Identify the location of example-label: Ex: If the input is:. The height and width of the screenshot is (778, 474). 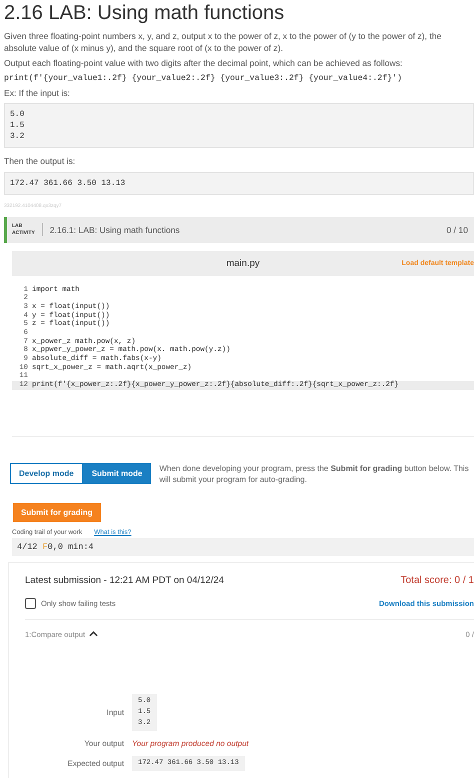
(37, 93).